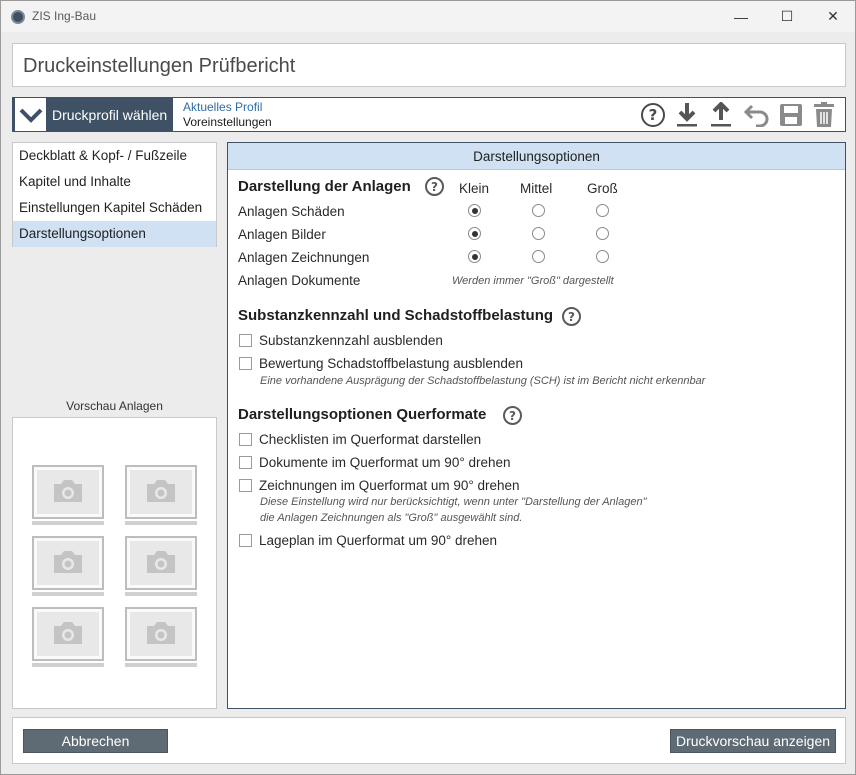  I want to click on dialog-footer: Abbrechen Druckvorschau anzeigen, so click(429, 740).